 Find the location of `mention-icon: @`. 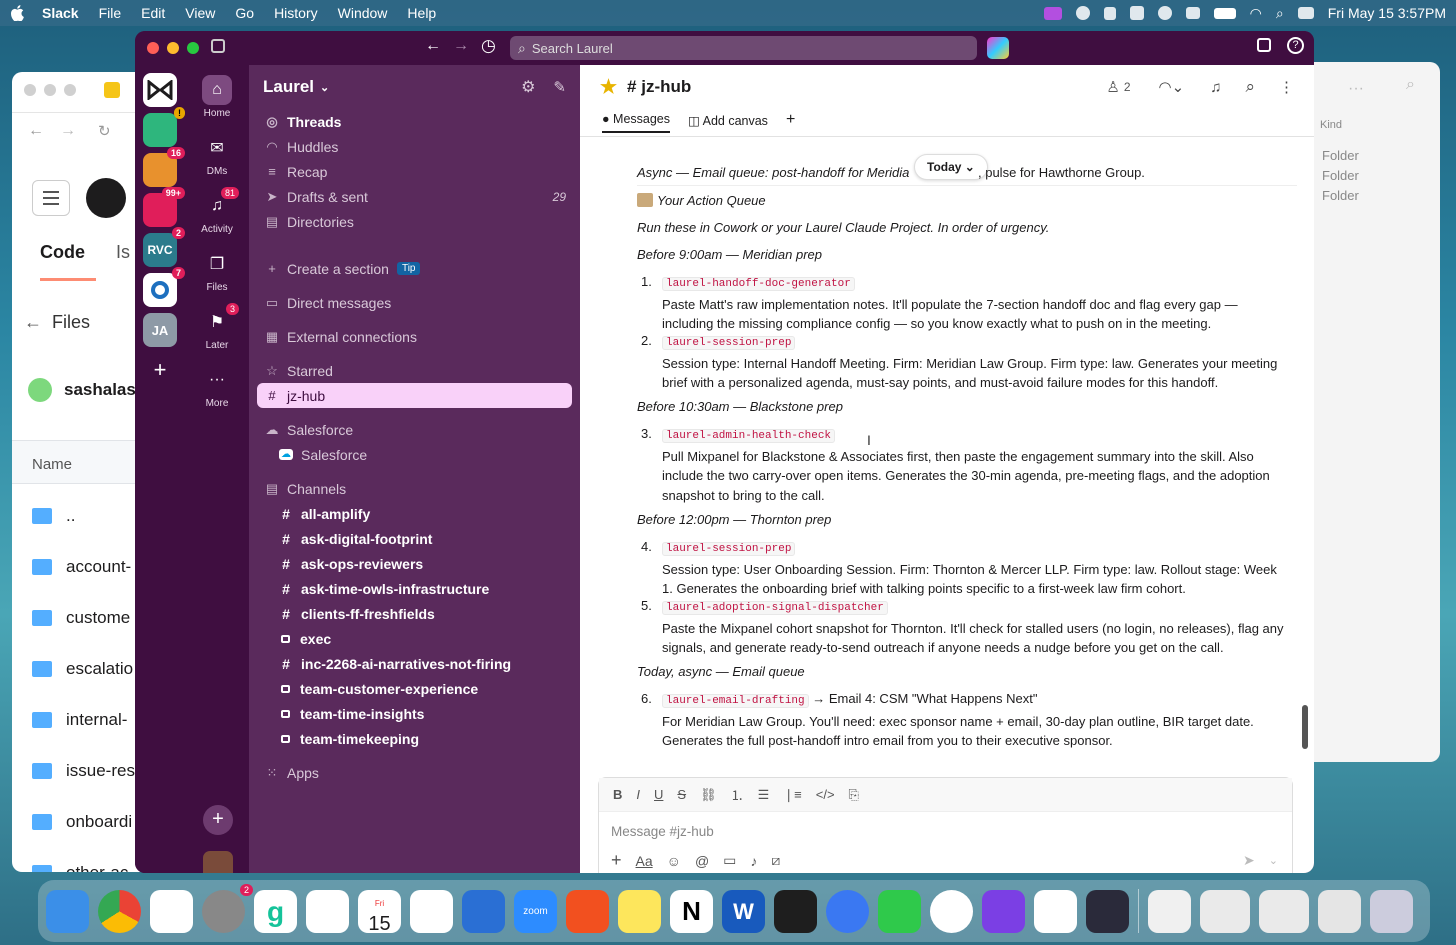

mention-icon: @ is located at coordinates (702, 861).